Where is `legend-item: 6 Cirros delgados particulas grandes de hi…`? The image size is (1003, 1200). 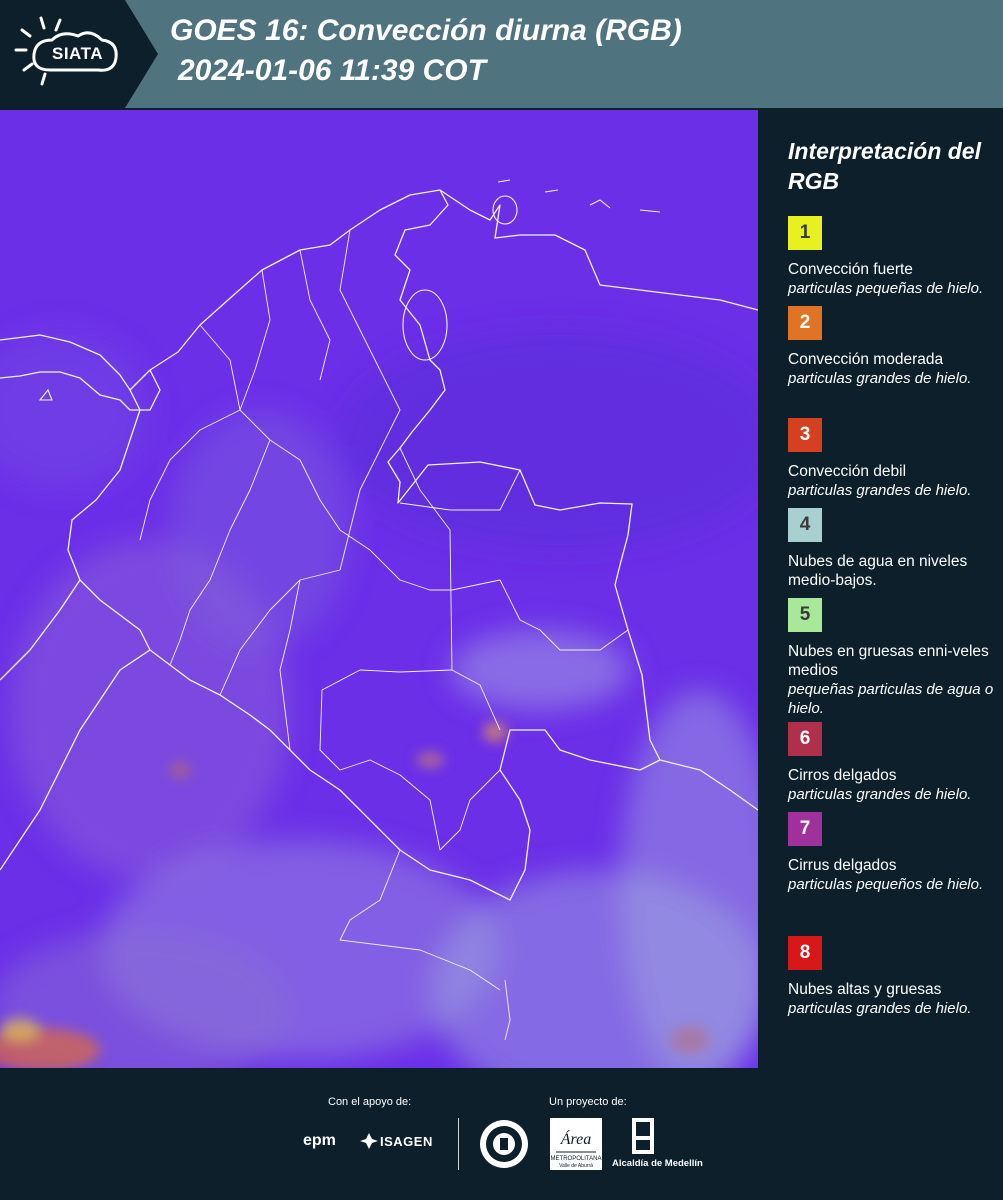 legend-item: 6 Cirros delgados particulas grandes de hi… is located at coordinates (893, 763).